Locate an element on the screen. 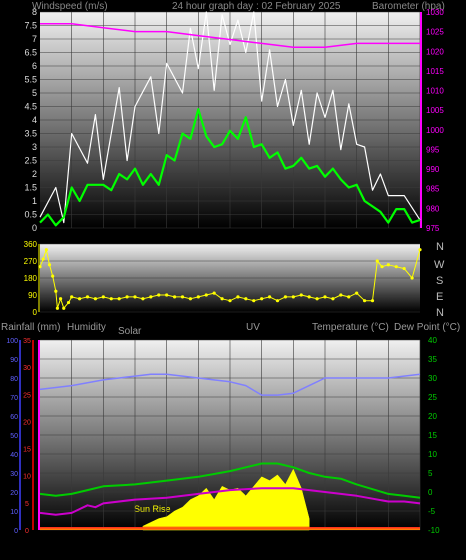  temperature-axis-title: Temperature (°C) is located at coordinates (350, 327).